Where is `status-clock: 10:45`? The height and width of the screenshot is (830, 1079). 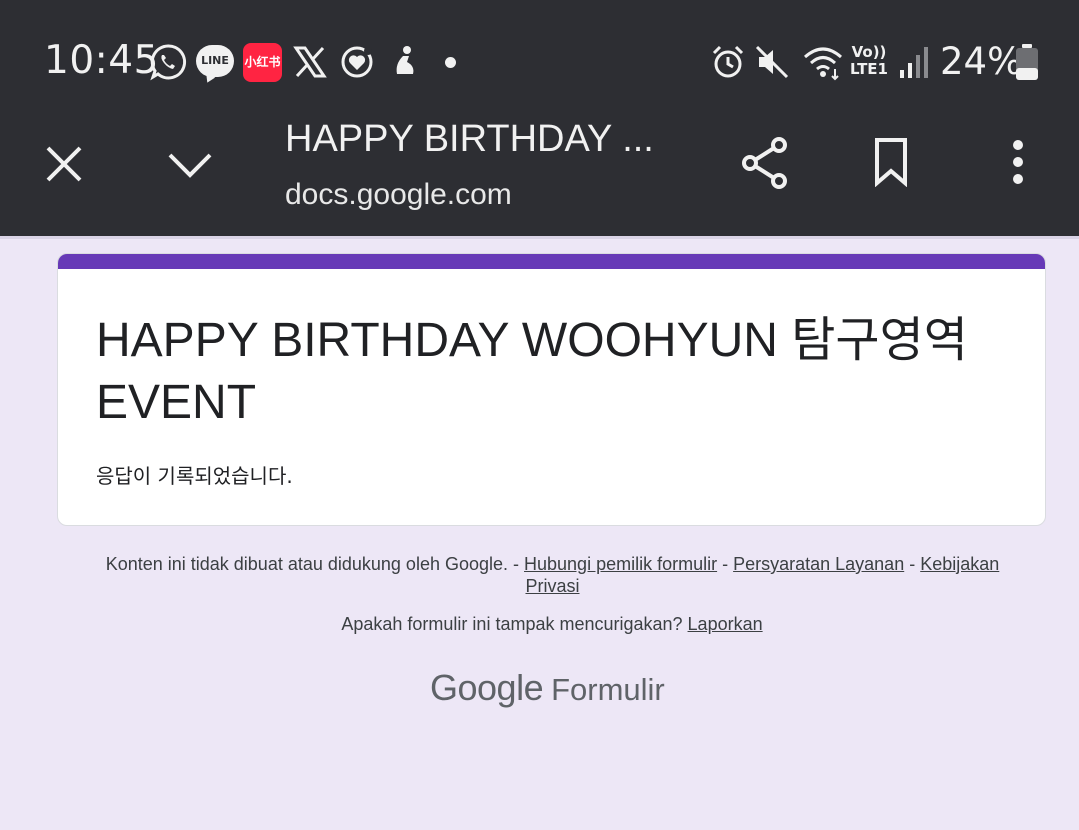 status-clock: 10:45 is located at coordinates (101, 60).